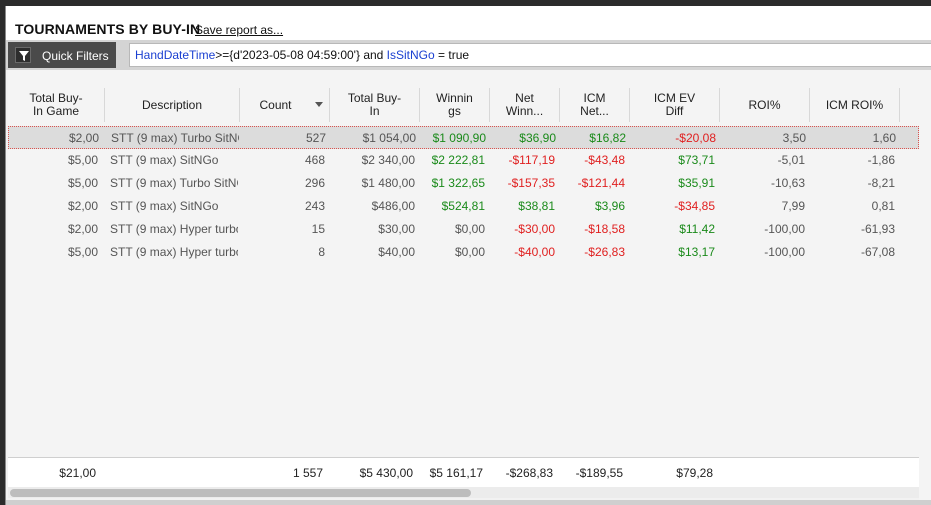 This screenshot has height=505, width=931. Describe the element at coordinates (696, 183) in the screenshot. I see `cell-icm-ev-diff: $35,91` at that location.